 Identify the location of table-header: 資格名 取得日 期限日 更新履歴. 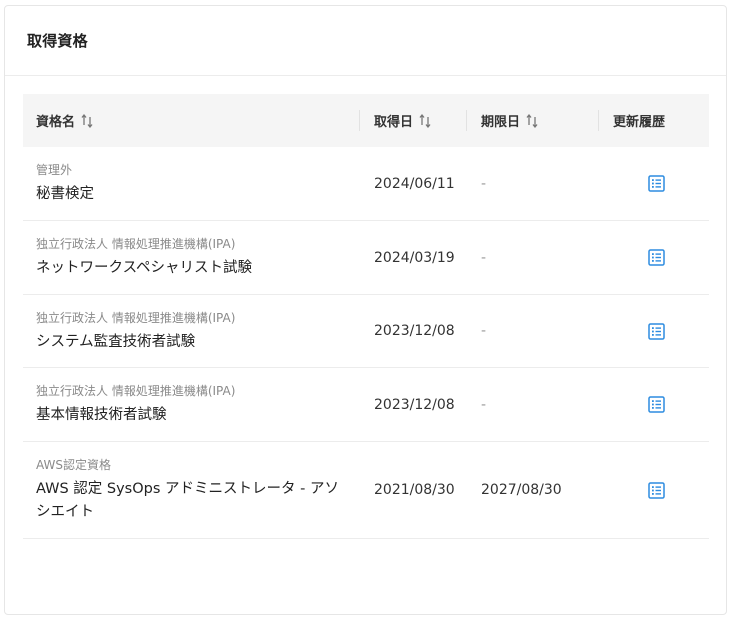
(366, 120).